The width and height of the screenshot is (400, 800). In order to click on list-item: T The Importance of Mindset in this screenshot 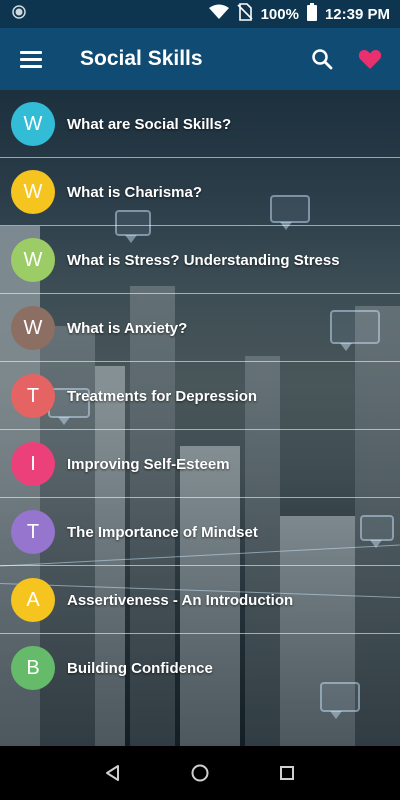, I will do `click(200, 532)`.